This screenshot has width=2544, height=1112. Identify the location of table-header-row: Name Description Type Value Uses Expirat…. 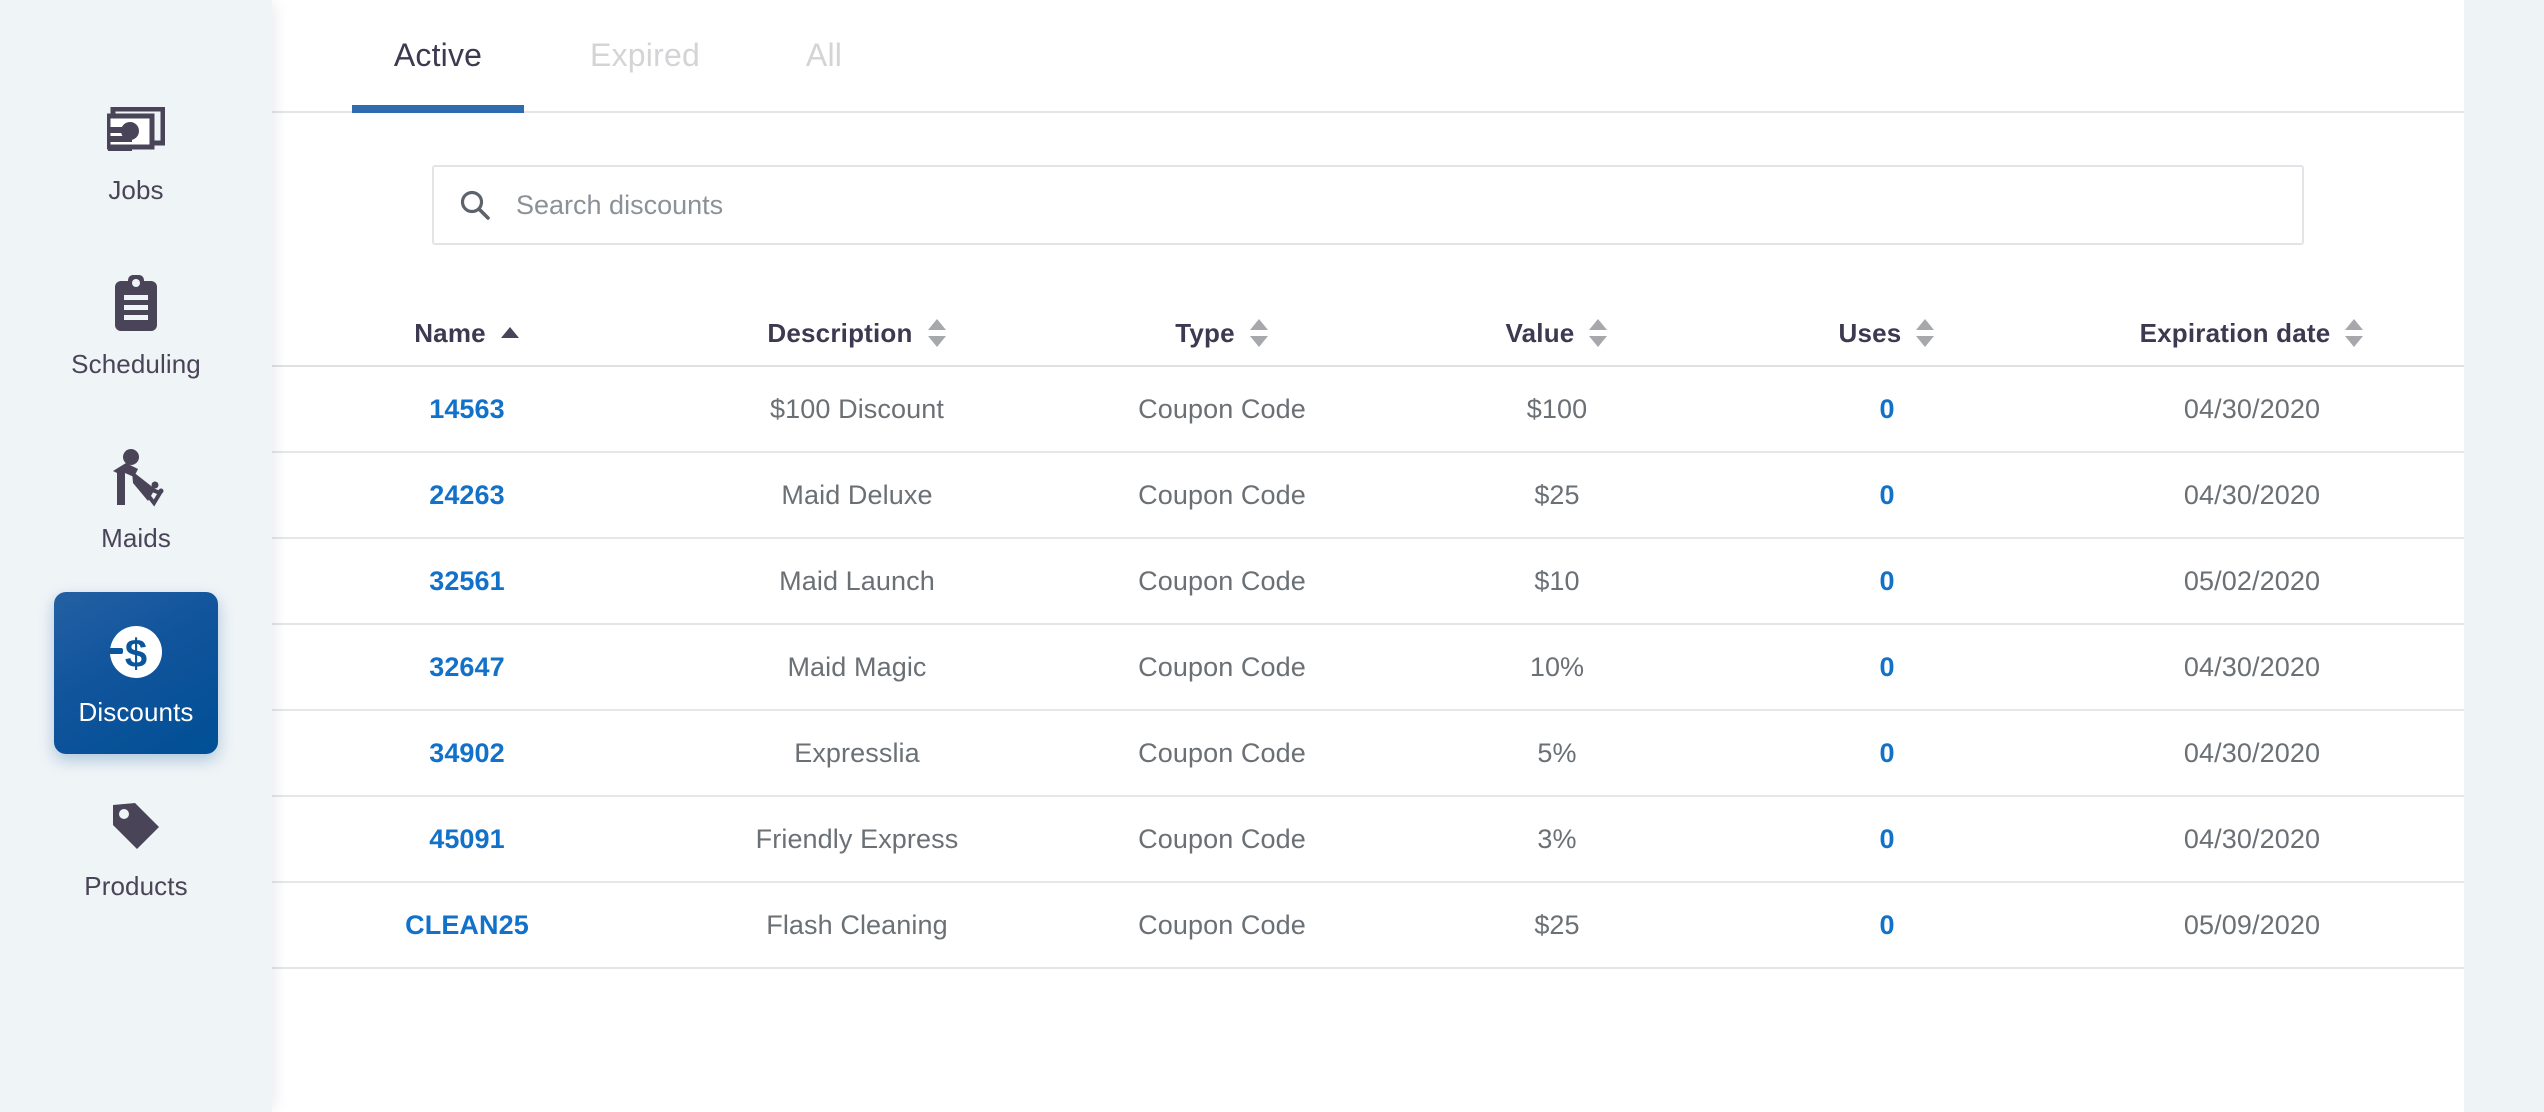
(1368, 334).